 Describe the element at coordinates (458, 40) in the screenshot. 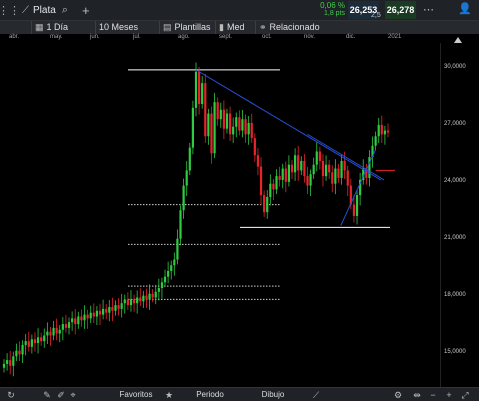

I see `scroll-up-icon` at that location.